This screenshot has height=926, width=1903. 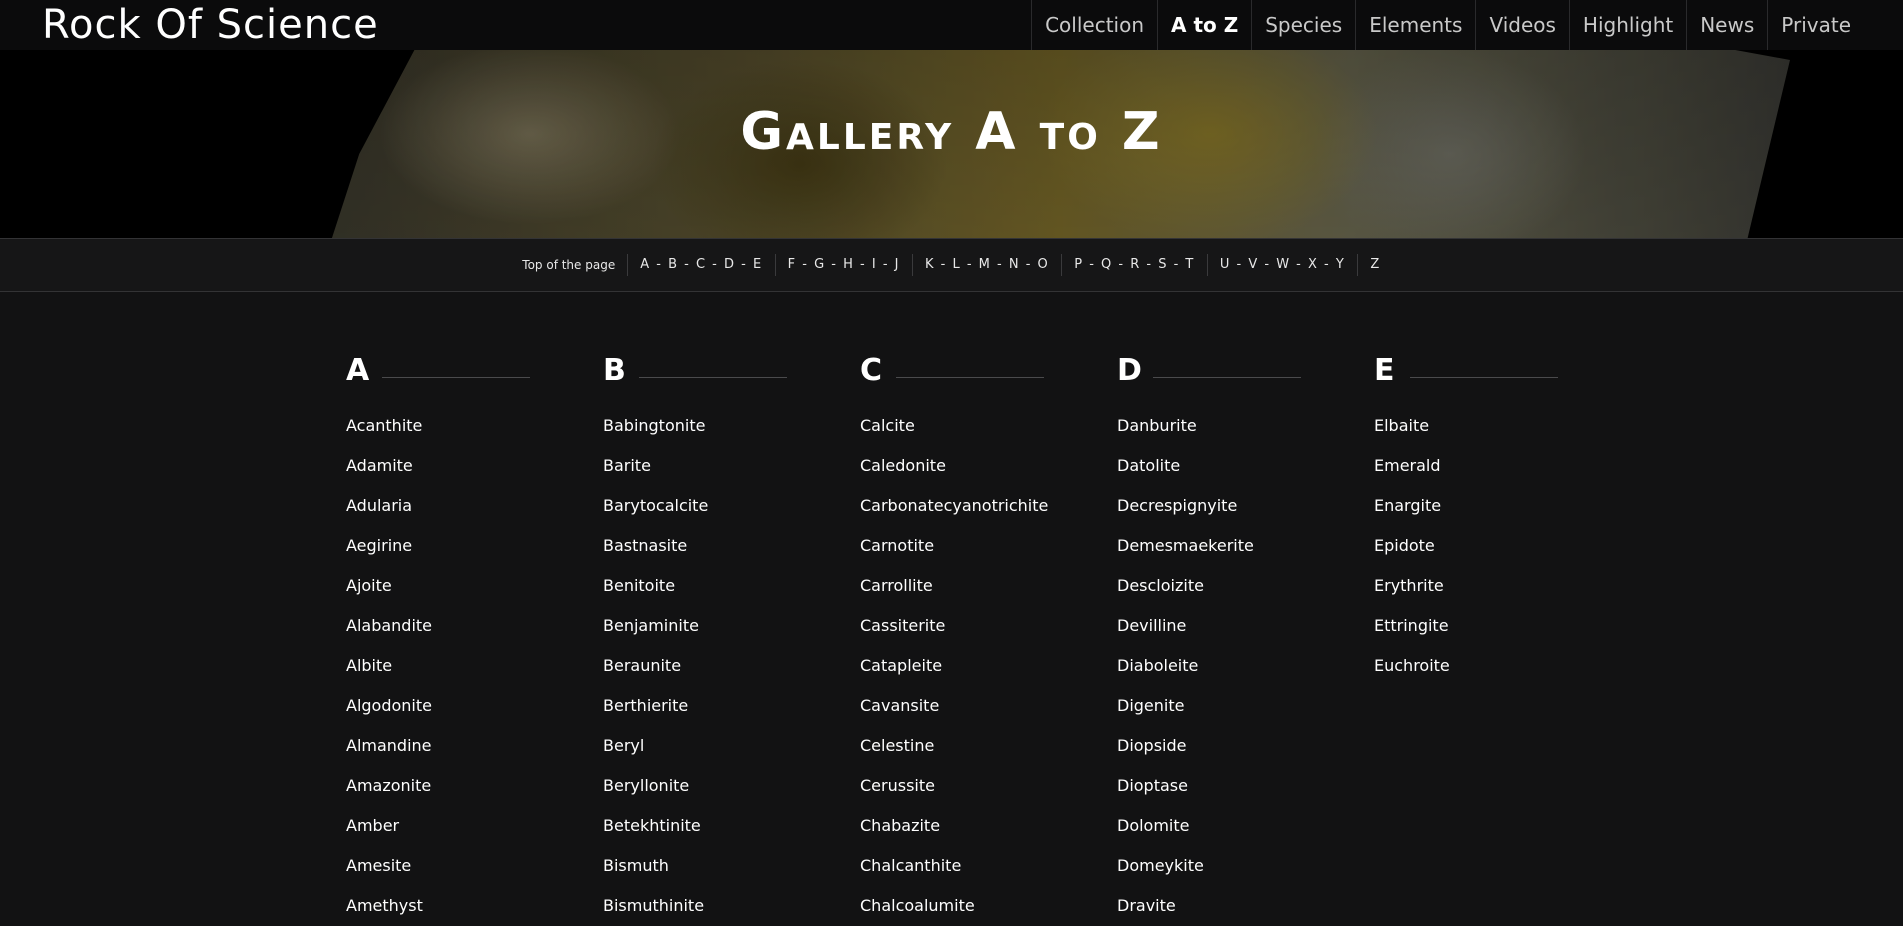 What do you see at coordinates (1245, 746) in the screenshot?
I see `mineral-link: Diopside` at bounding box center [1245, 746].